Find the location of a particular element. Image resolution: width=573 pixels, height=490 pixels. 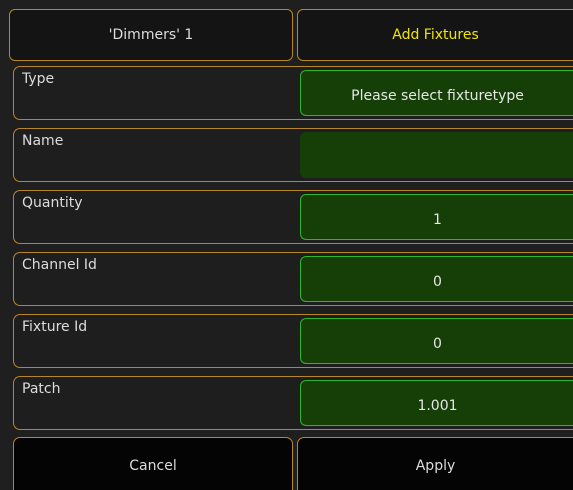

fixture-id-label: Fixture Id is located at coordinates (55, 327).